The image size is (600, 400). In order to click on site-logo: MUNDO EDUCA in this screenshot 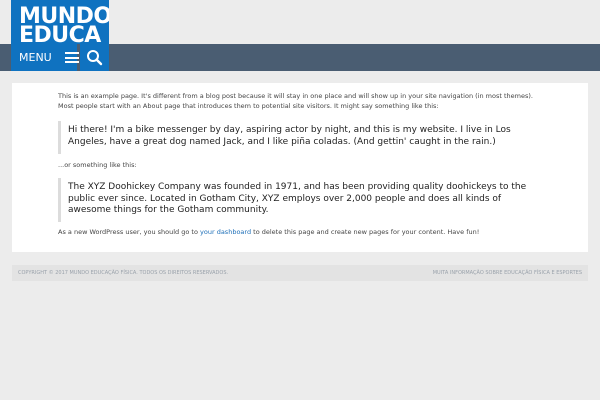, I will do `click(60, 22)`.